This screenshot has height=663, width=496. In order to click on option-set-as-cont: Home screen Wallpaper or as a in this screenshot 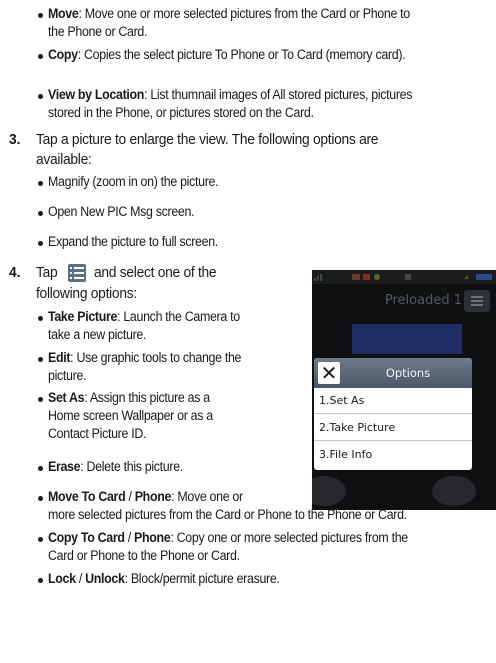, I will do `click(130, 415)`.